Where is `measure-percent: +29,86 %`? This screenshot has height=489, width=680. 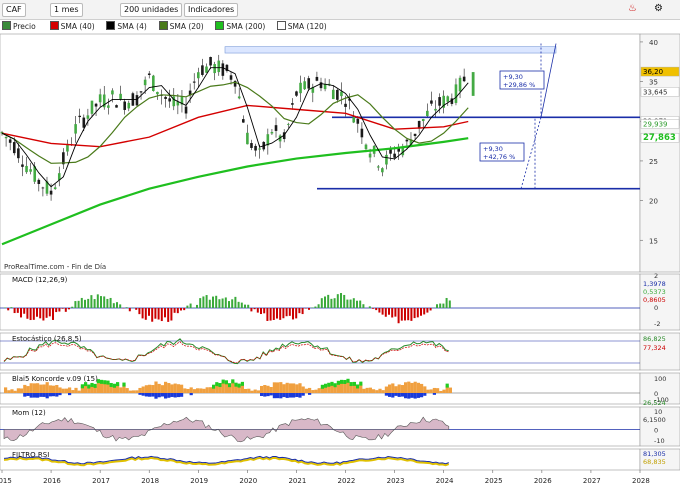
measure-percent: +29,86 % is located at coordinates (519, 85).